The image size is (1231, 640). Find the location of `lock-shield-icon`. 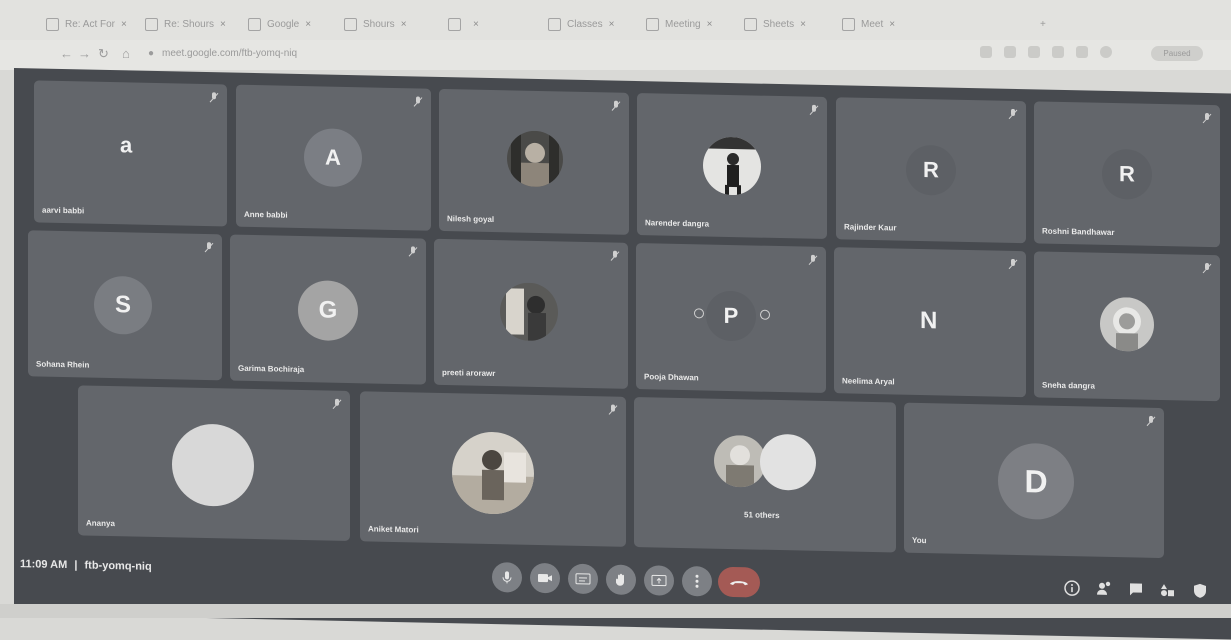

lock-shield-icon is located at coordinates (1200, 591).